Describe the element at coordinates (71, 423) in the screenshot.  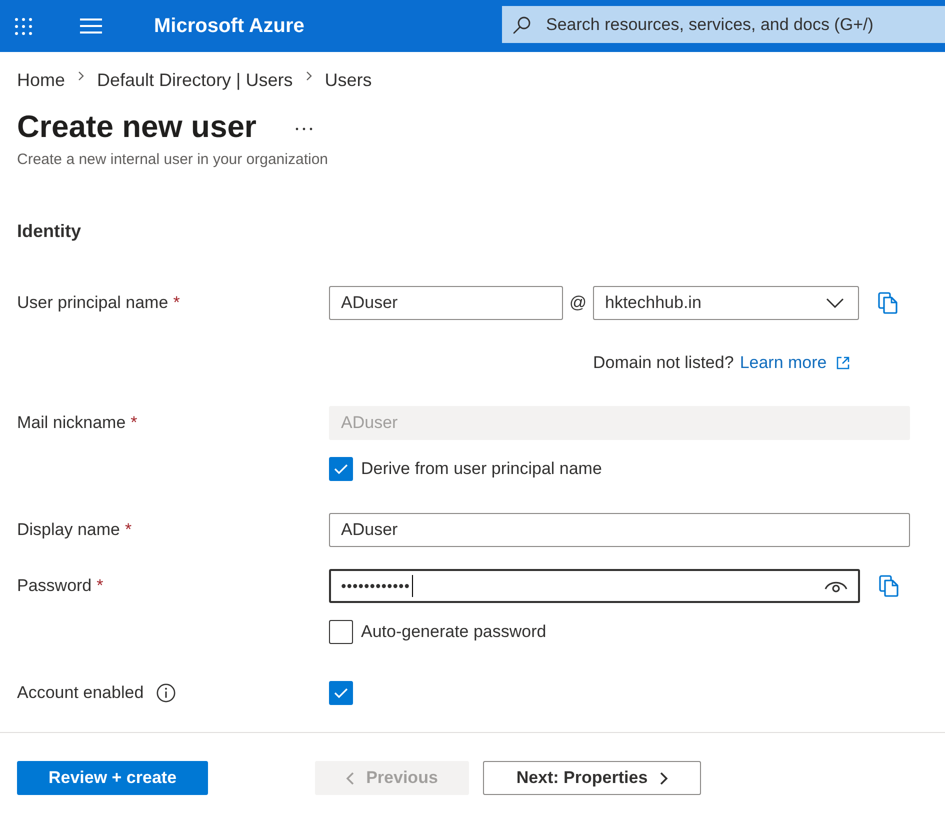
I see `field-label: Mail nickname` at that location.